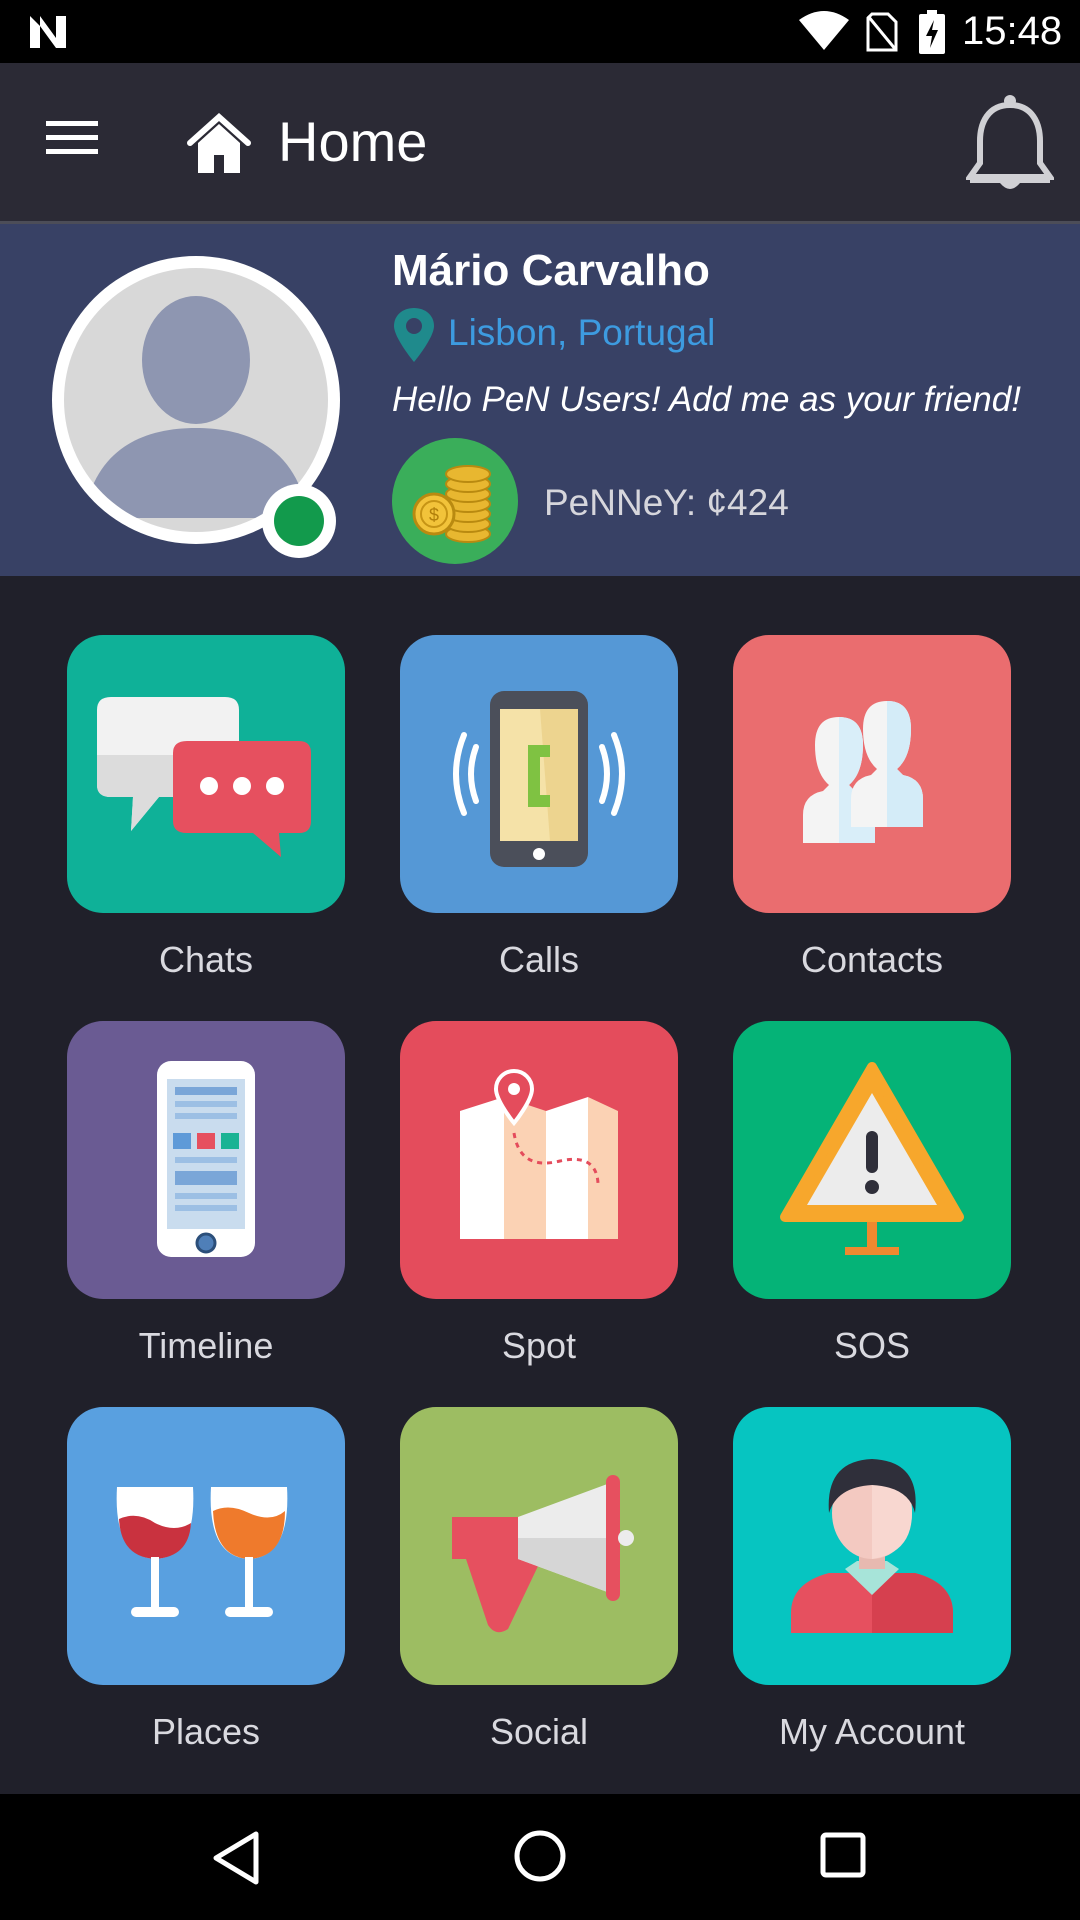  What do you see at coordinates (236, 1858) in the screenshot?
I see `back-icon` at bounding box center [236, 1858].